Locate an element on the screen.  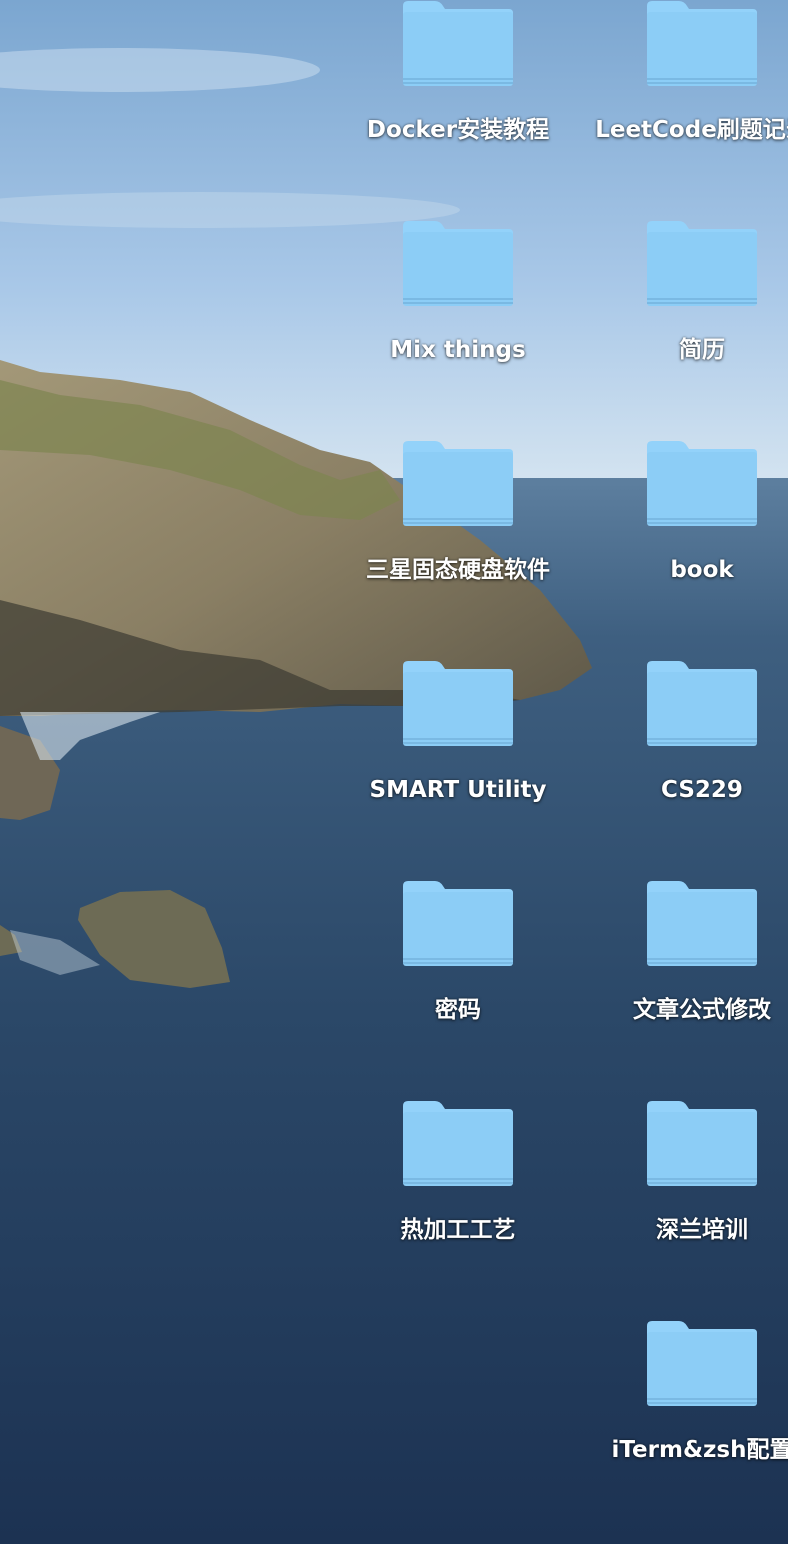
desktop-folder-smart-utility: SMART Utility is located at coordinates (458, 733).